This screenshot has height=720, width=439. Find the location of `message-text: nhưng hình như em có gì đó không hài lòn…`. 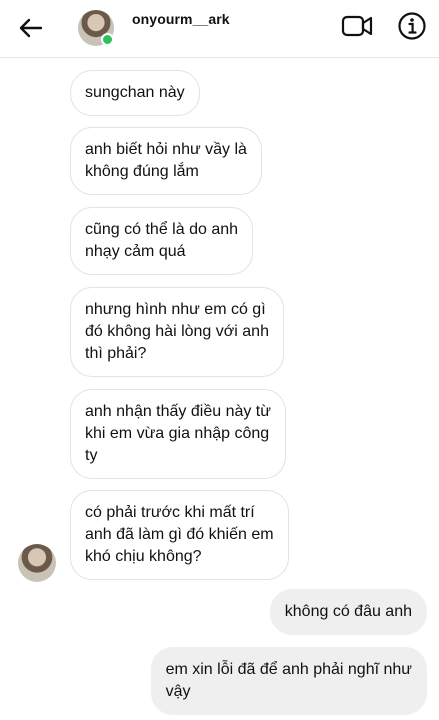

message-text: nhưng hình như em có gì đó không hài lòn… is located at coordinates (177, 331).